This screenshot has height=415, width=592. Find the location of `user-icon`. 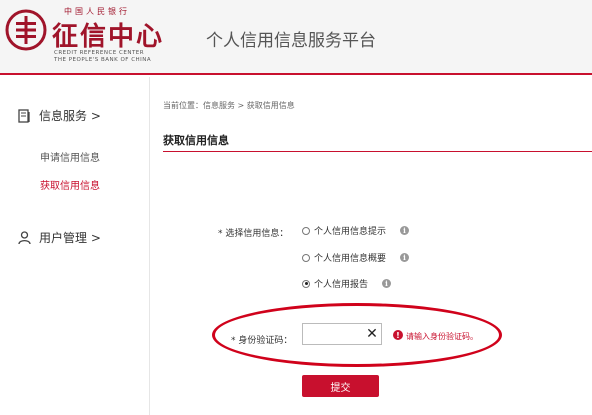

user-icon is located at coordinates (24, 237).